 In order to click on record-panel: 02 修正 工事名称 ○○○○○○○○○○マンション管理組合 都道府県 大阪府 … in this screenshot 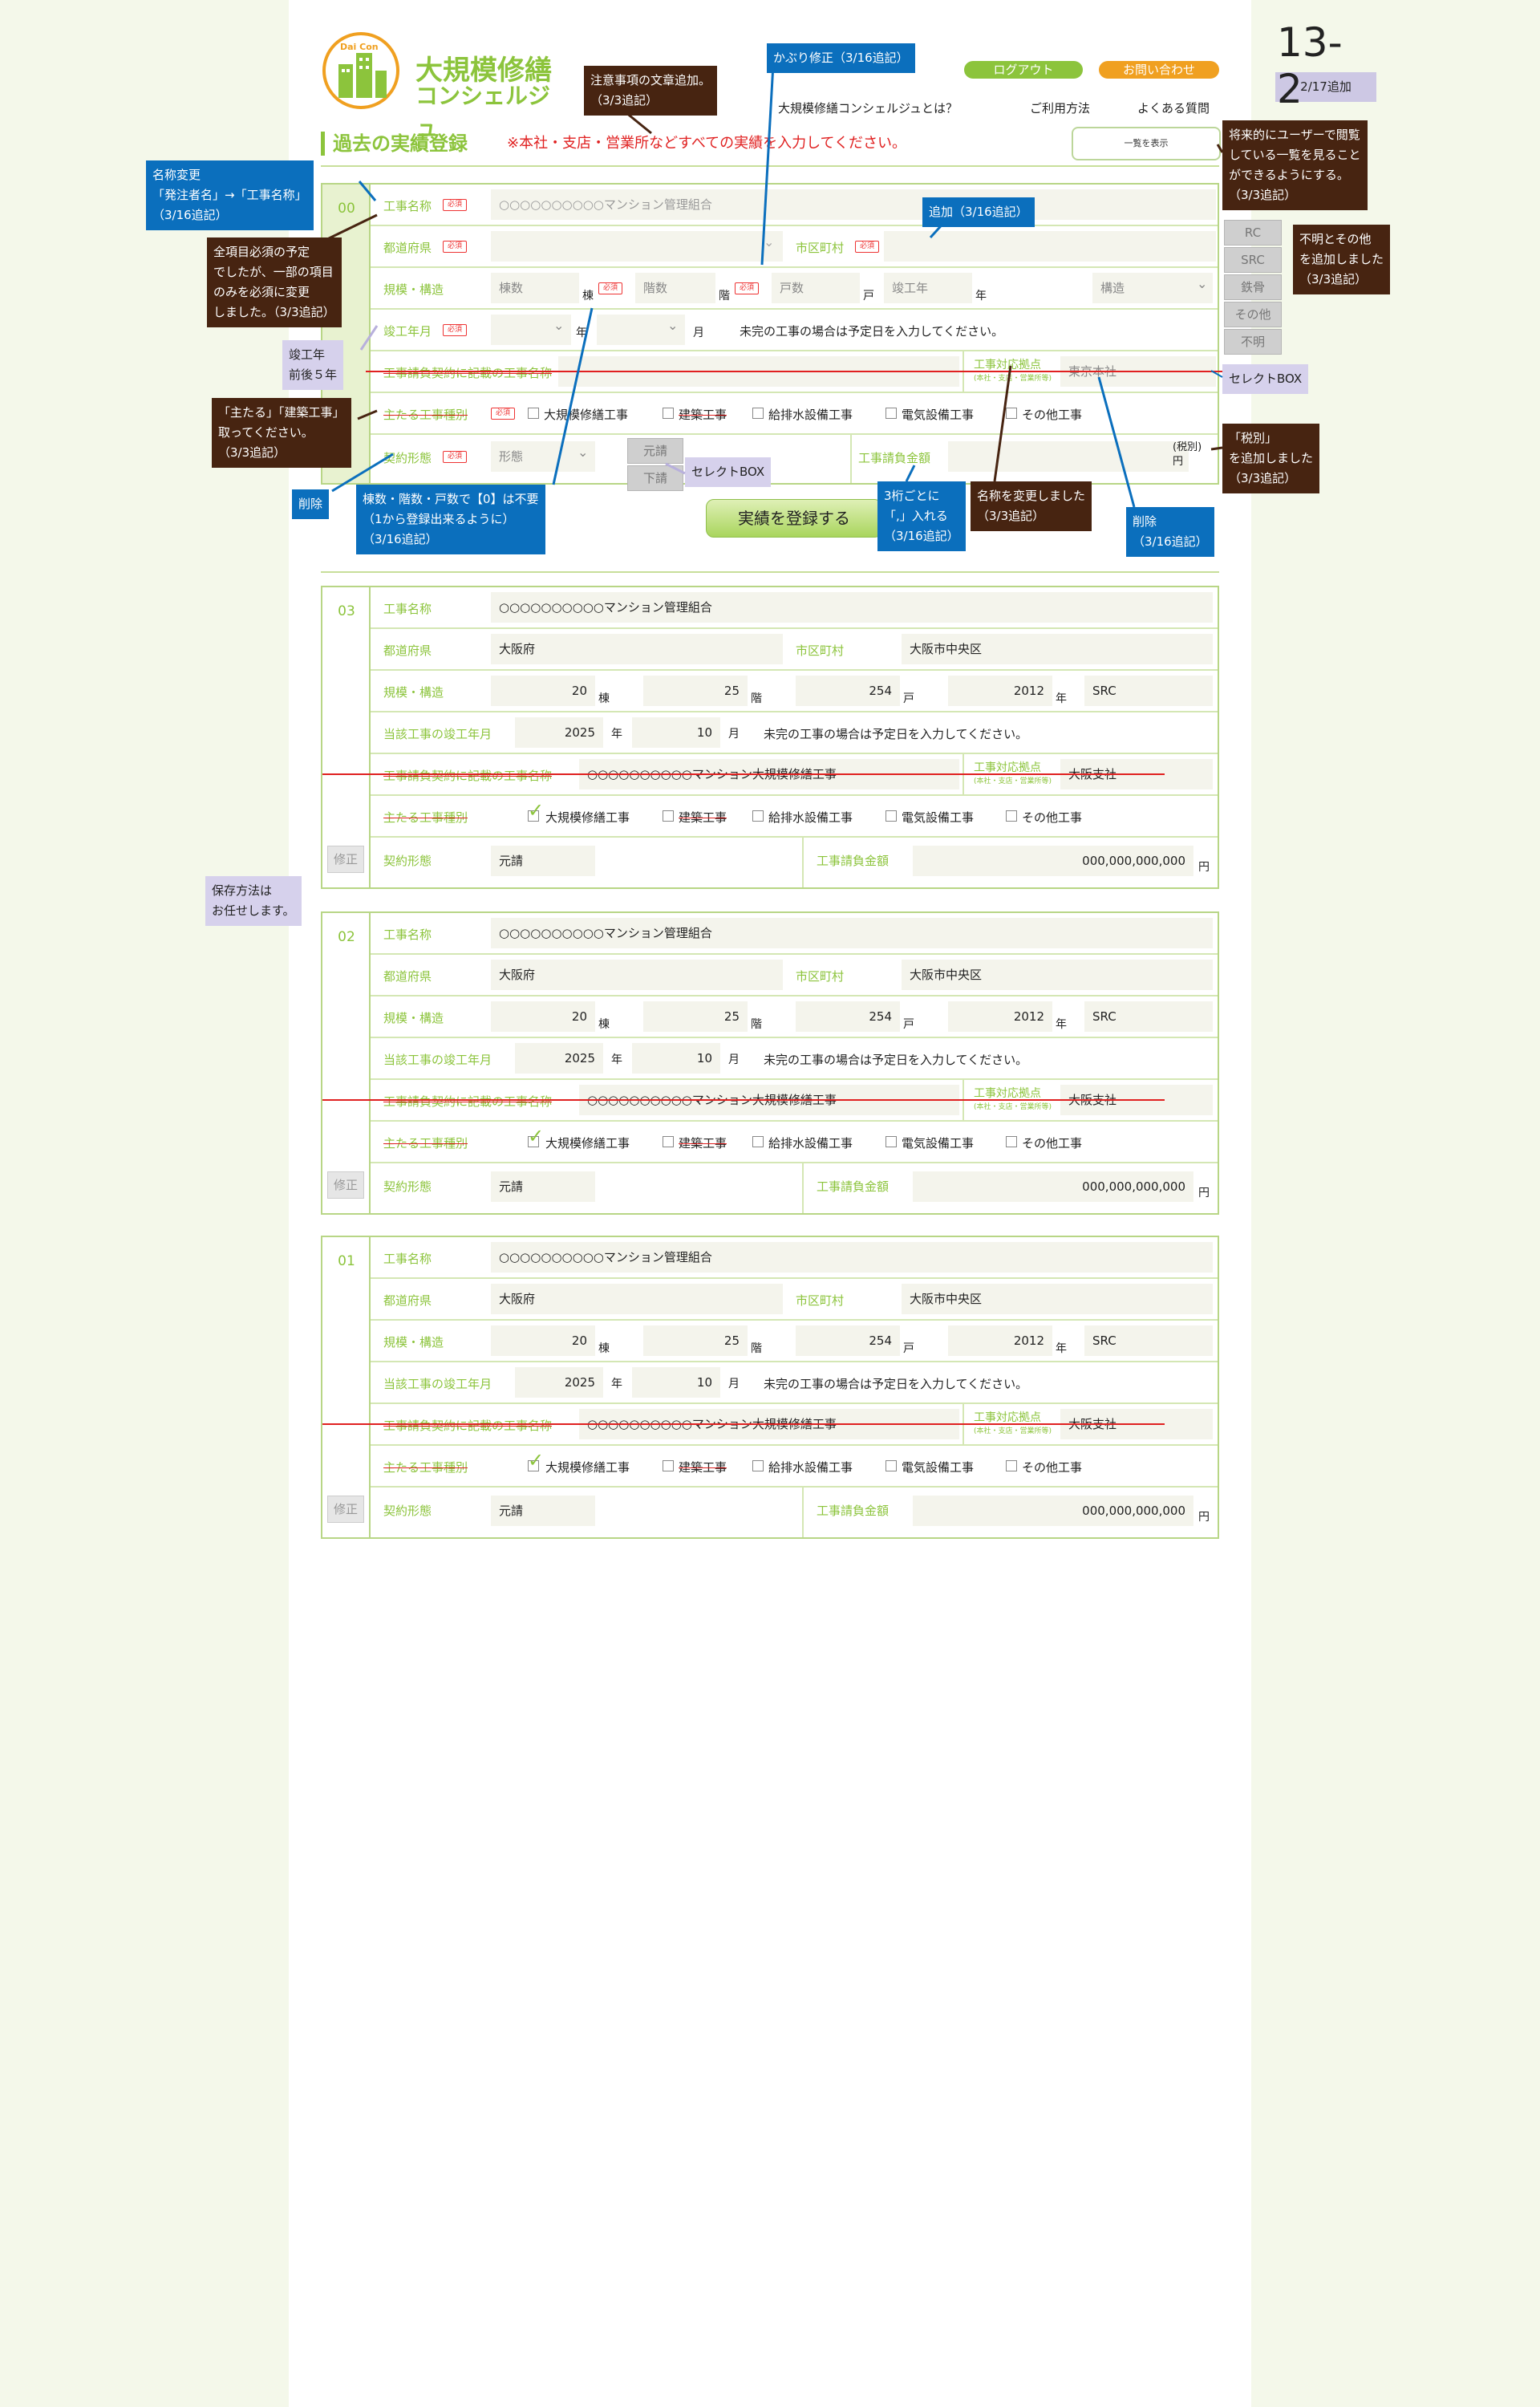, I will do `click(770, 1063)`.